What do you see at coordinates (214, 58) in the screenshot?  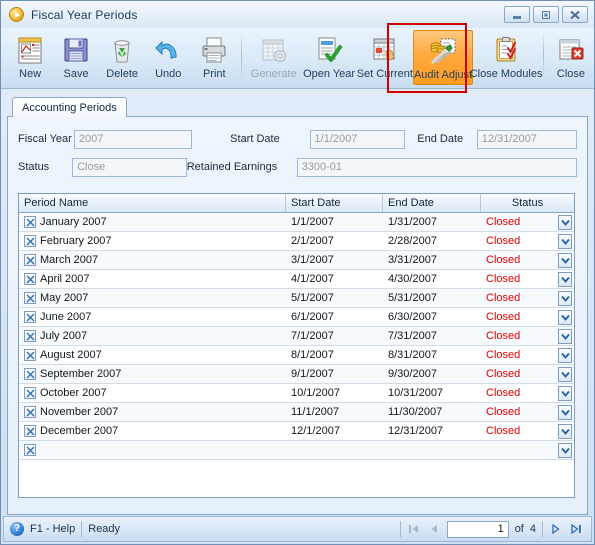 I see `toolbar-button-print: Print` at bounding box center [214, 58].